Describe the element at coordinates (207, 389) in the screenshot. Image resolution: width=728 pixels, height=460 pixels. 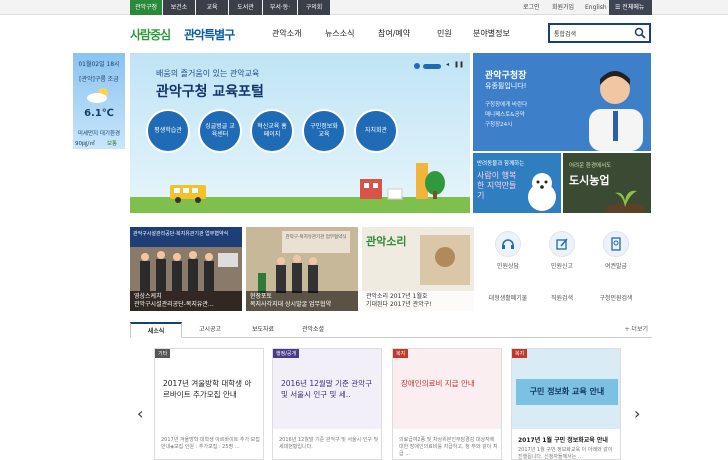
I see `card-title: 2017년 겨울방학 대학생 아르바이트 추가모집 안내` at that location.